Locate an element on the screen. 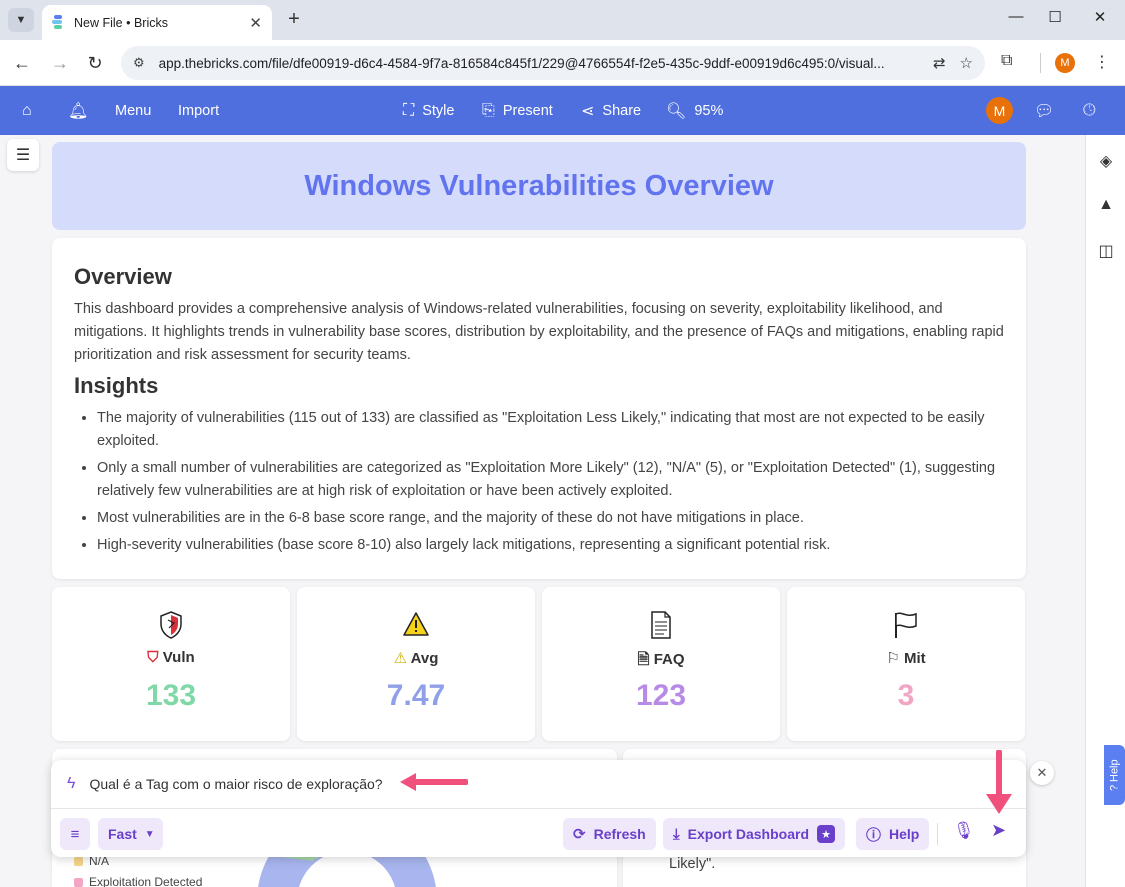  document-icon: 🗎︎ is located at coordinates (643, 659).